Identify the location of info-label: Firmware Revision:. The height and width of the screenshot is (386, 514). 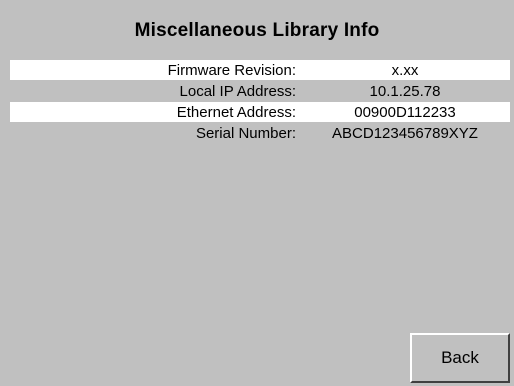
(231, 70).